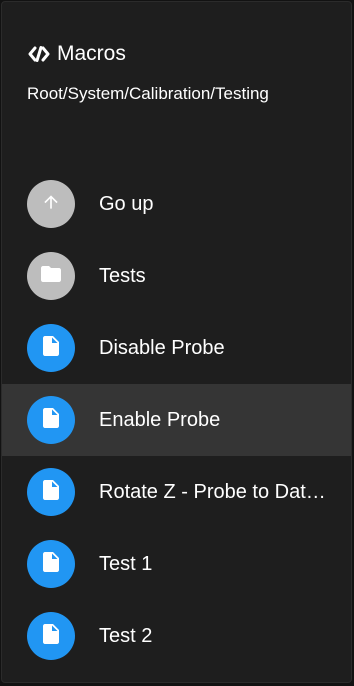 This screenshot has height=686, width=354. What do you see at coordinates (176, 204) in the screenshot?
I see `list-item-go-up: Go up` at bounding box center [176, 204].